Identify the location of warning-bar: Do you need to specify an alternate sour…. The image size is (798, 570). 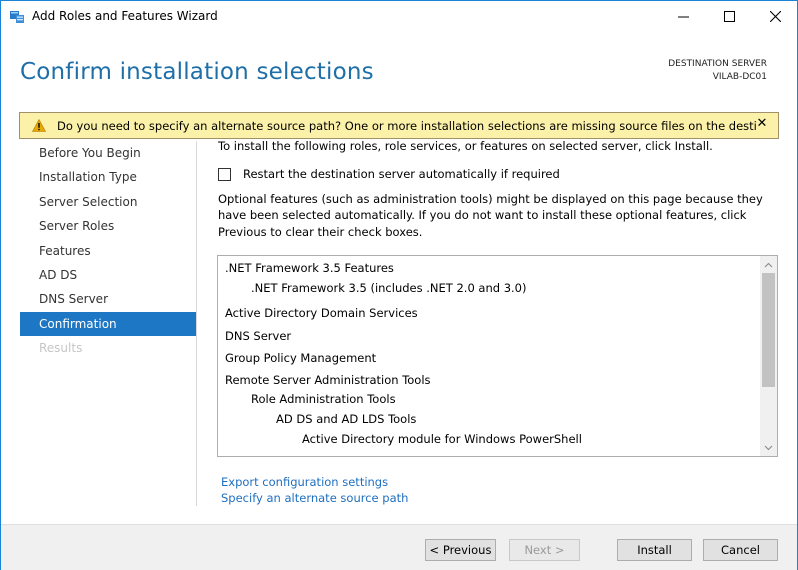
(399, 125).